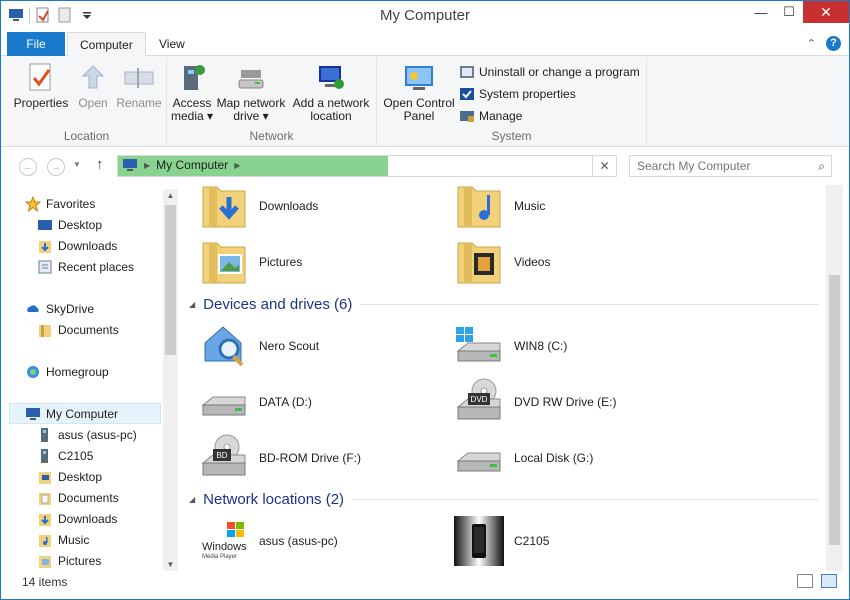  I want to click on maximize-button: ☐, so click(789, 12).